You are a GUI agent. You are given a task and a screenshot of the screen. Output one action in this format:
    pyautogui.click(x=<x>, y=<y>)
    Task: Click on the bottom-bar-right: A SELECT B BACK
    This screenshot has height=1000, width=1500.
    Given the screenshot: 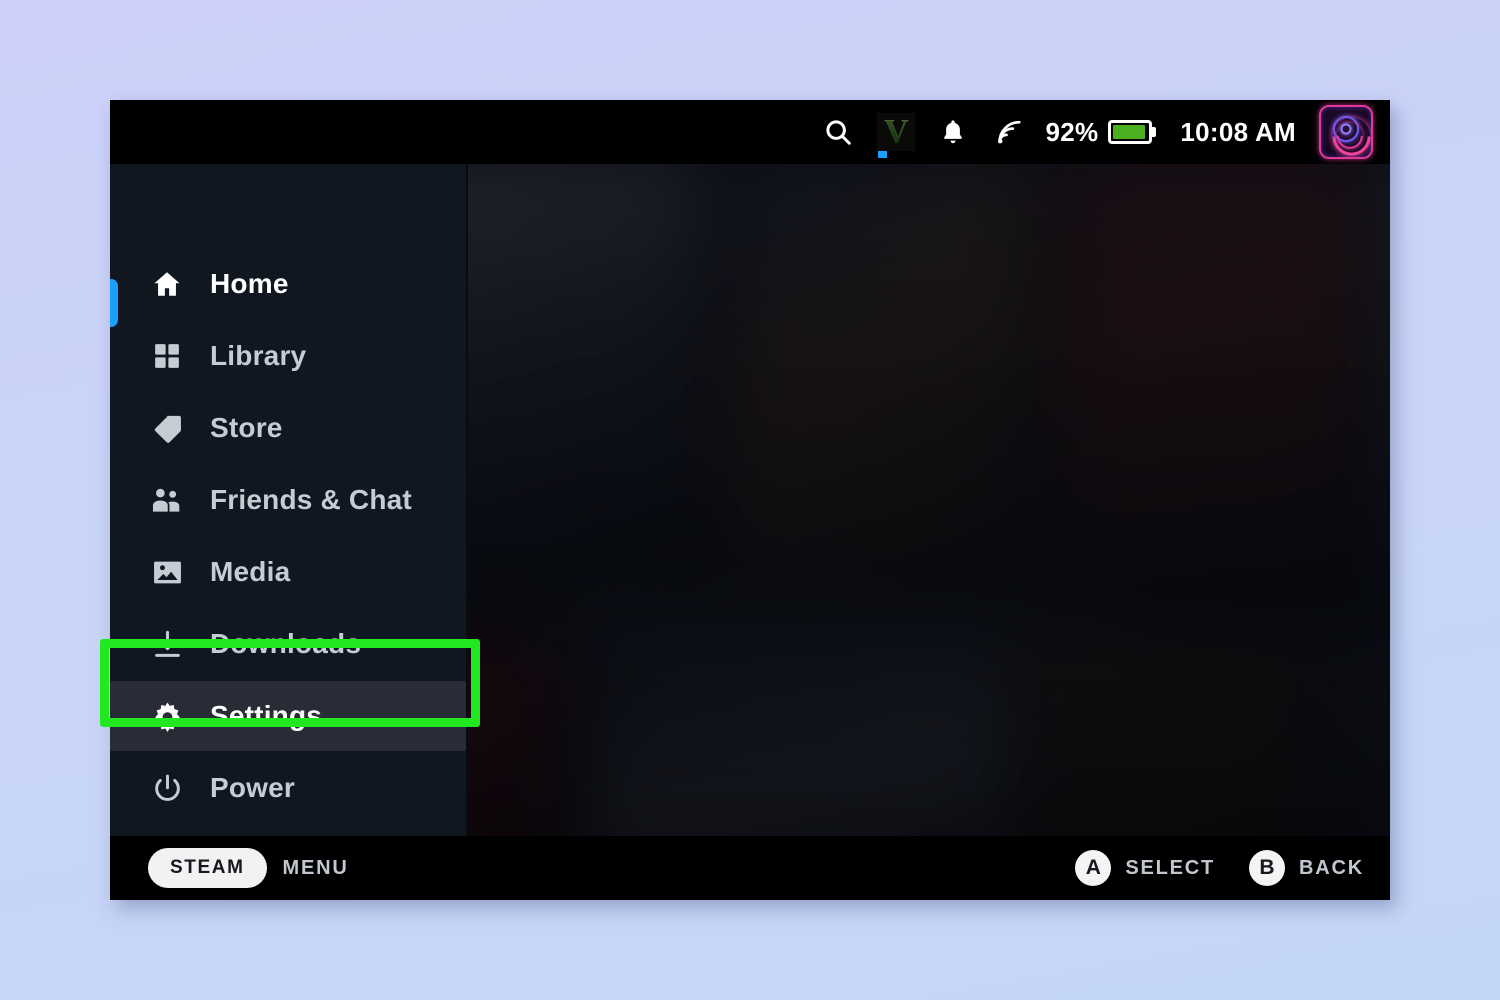 What is the action you would take?
    pyautogui.click(x=1219, y=868)
    